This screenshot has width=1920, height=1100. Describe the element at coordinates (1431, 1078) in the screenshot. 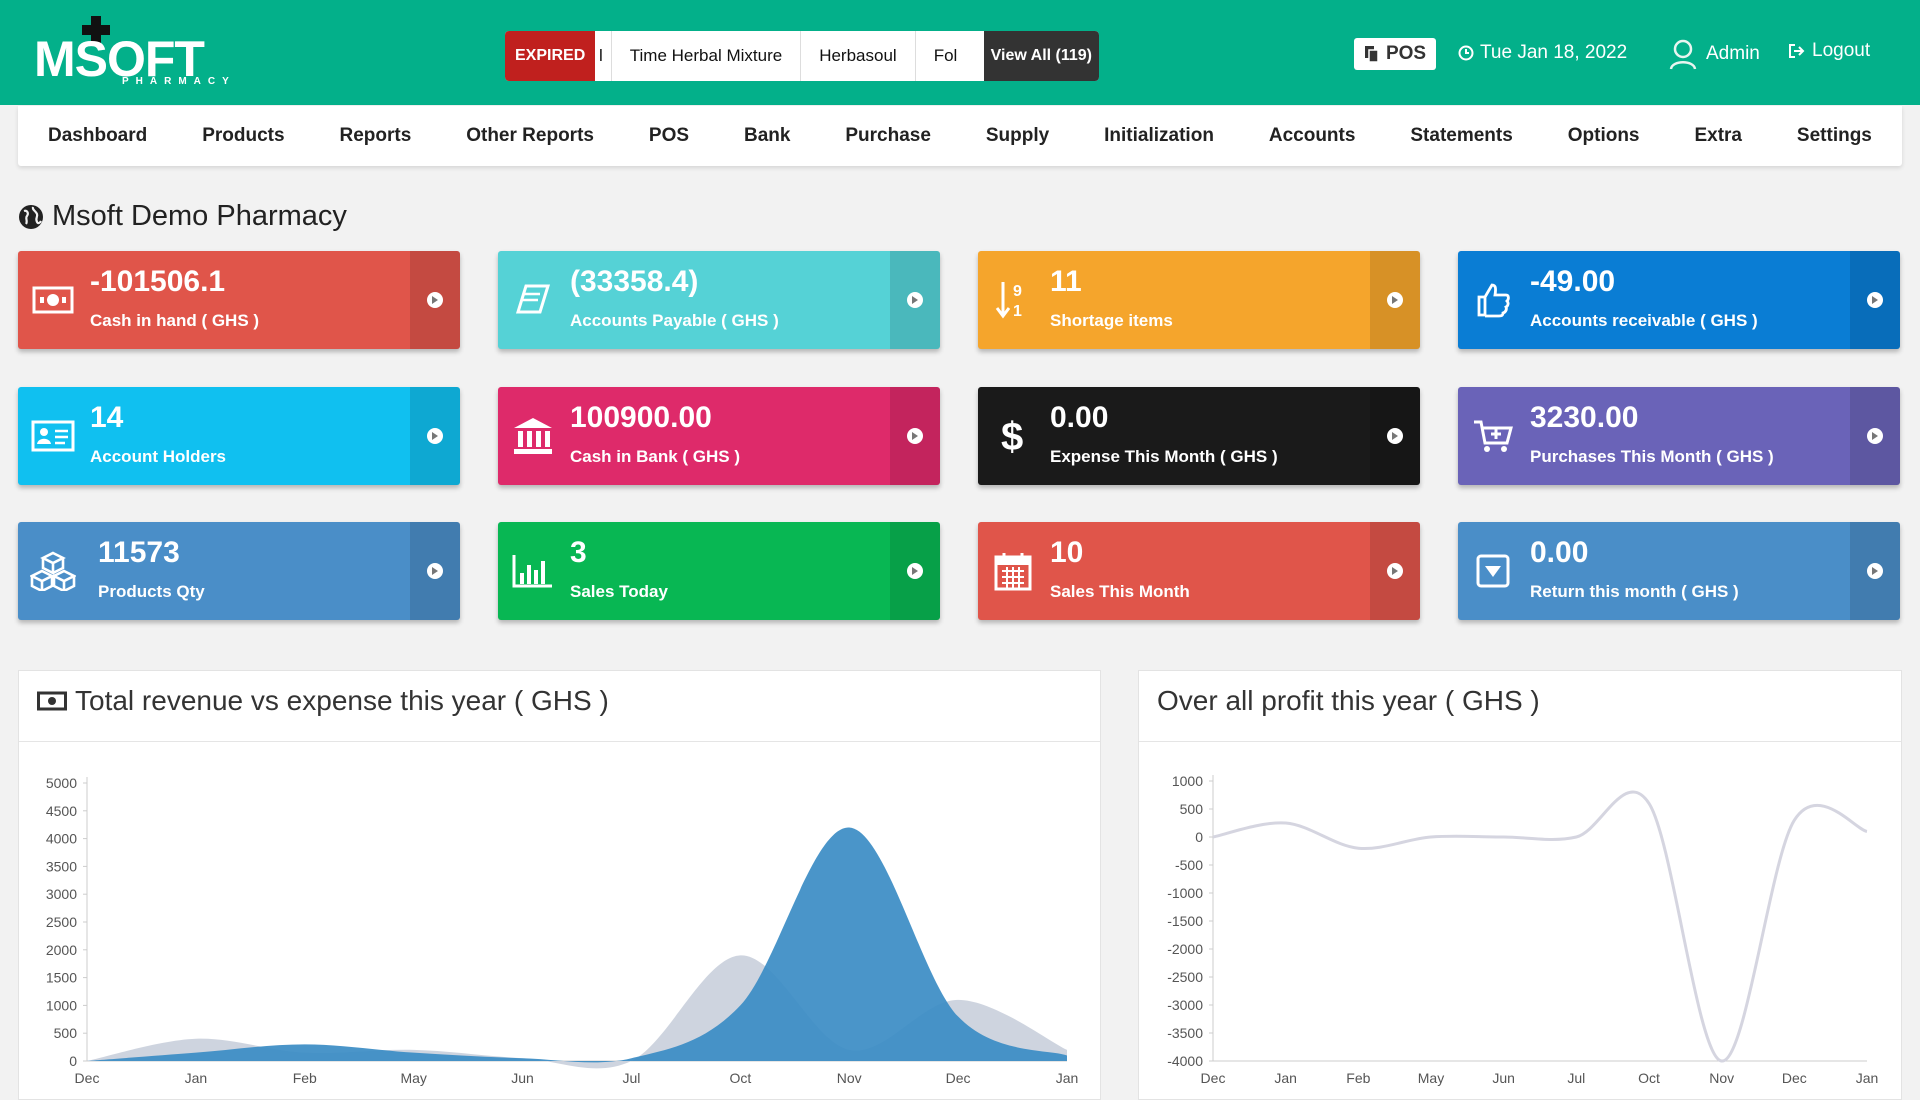

I see `x-tick-label: May` at that location.